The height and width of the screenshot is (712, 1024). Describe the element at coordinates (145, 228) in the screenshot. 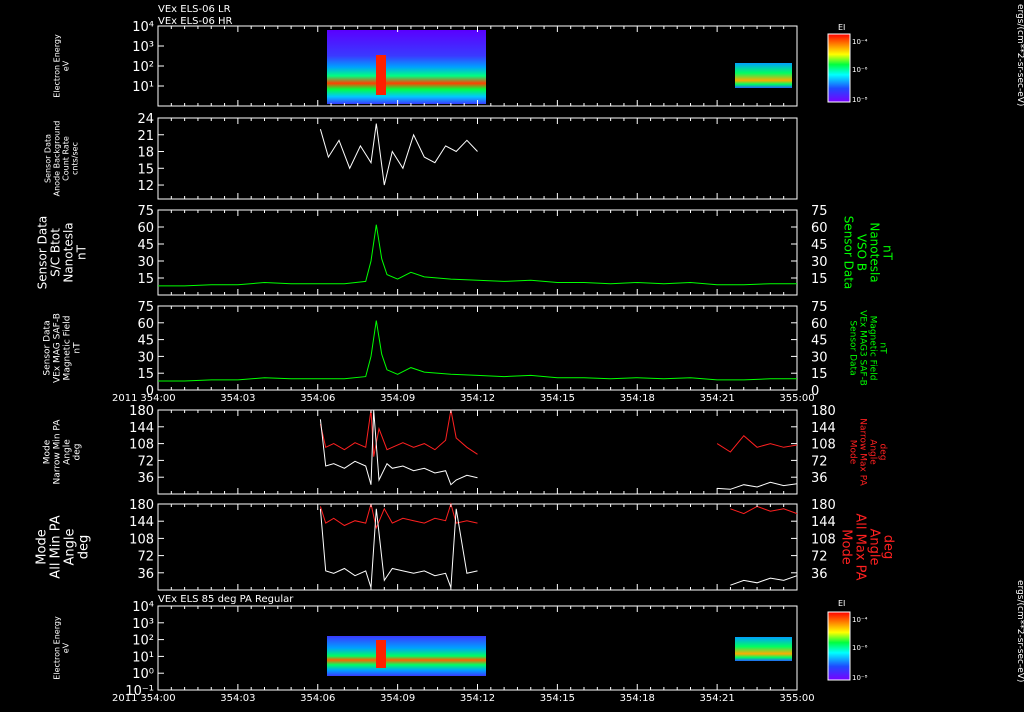

I see `panel3-ytick-label: 60` at that location.